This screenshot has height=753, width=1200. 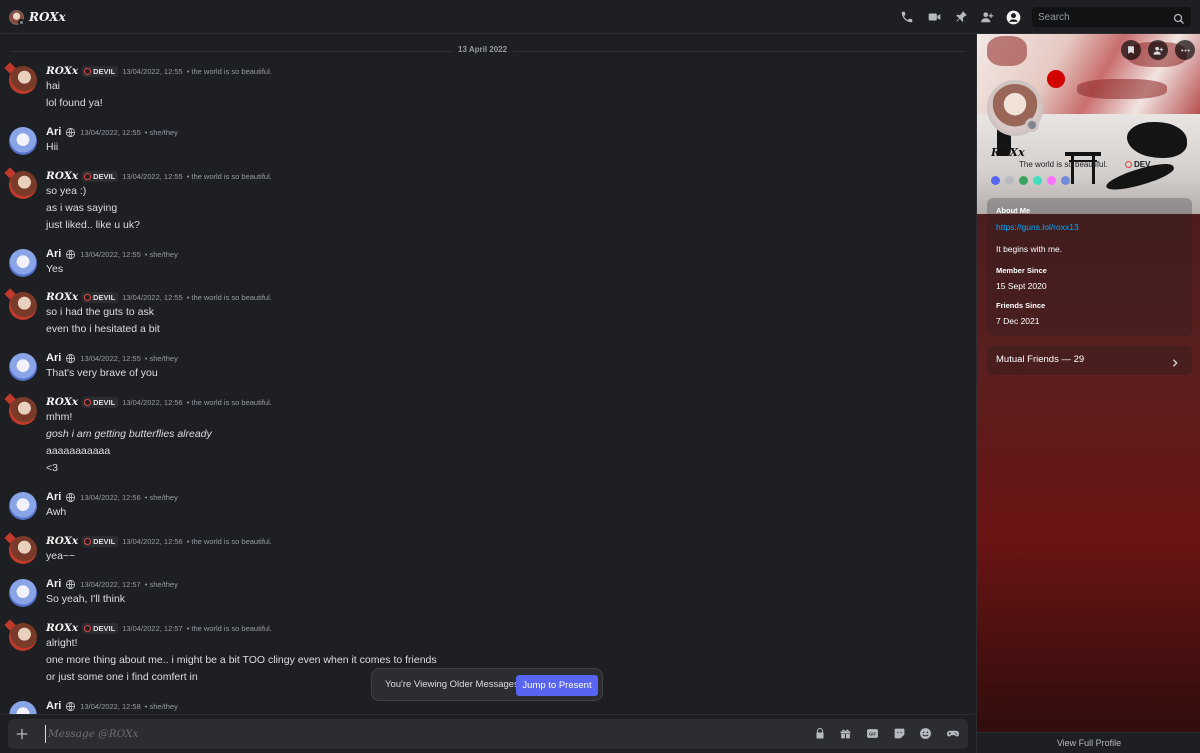 What do you see at coordinates (1009, 180) in the screenshot?
I see `hypesquad-badge-icon` at bounding box center [1009, 180].